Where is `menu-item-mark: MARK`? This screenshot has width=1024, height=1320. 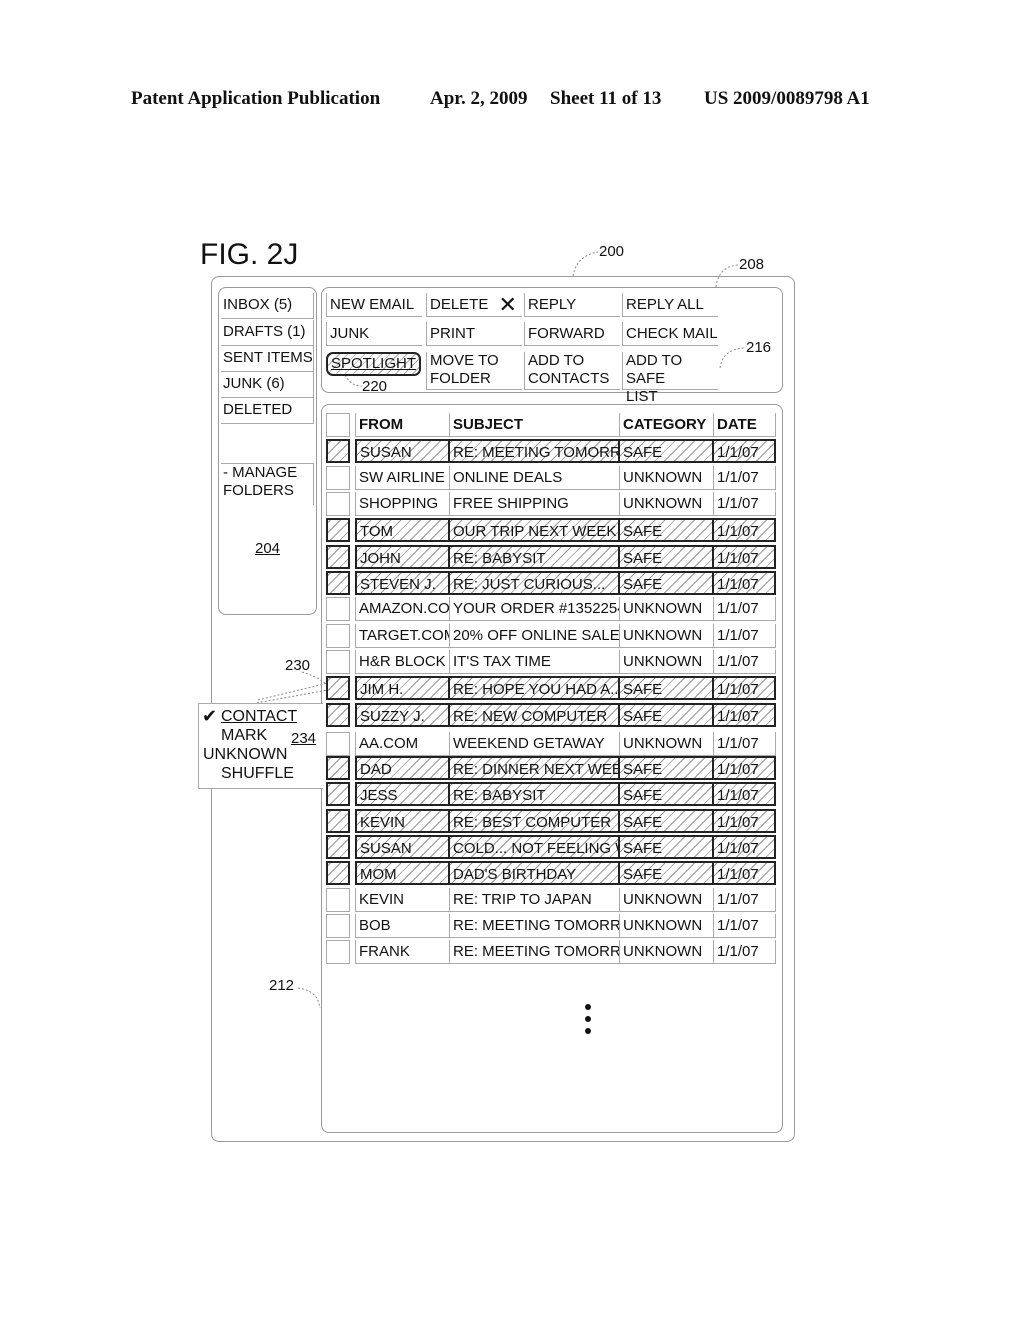
menu-item-mark: MARK is located at coordinates (244, 735).